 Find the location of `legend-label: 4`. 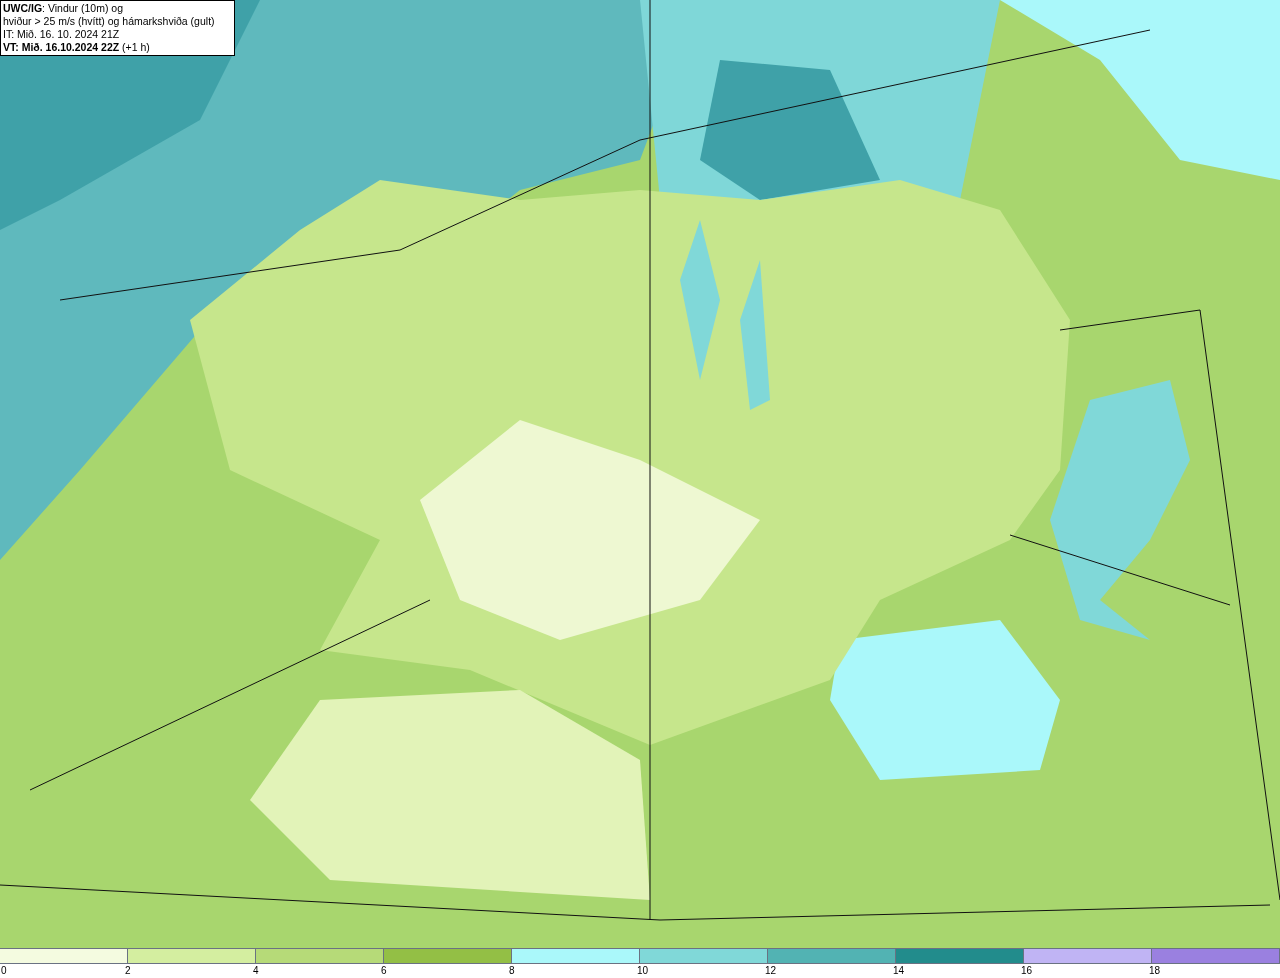

legend-label: 4 is located at coordinates (256, 971).